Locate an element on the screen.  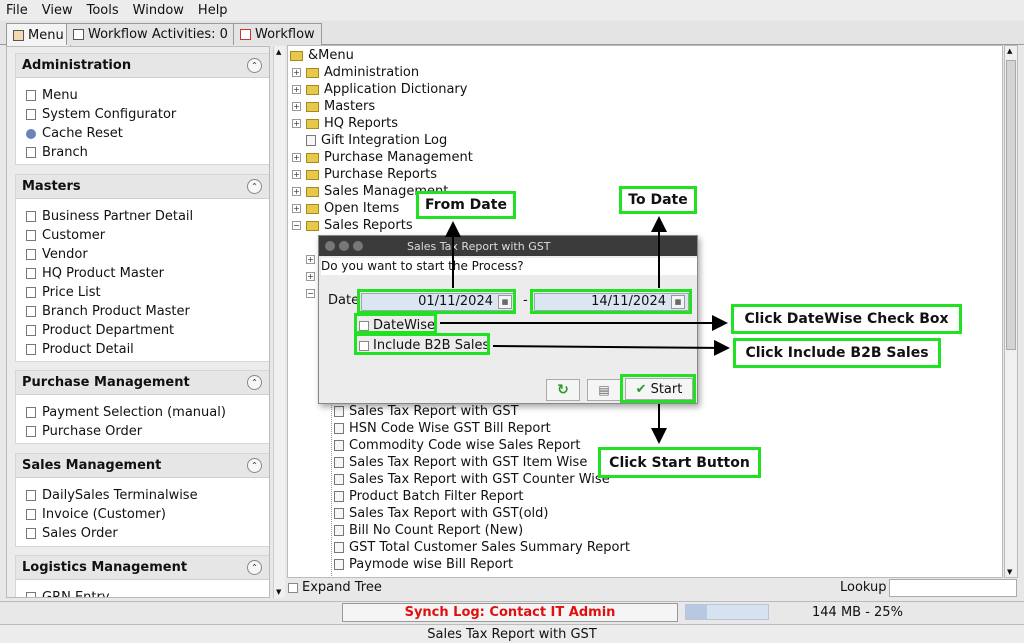
sidebar-item-branch-product-master: Branch Product Master is located at coordinates (142, 311).